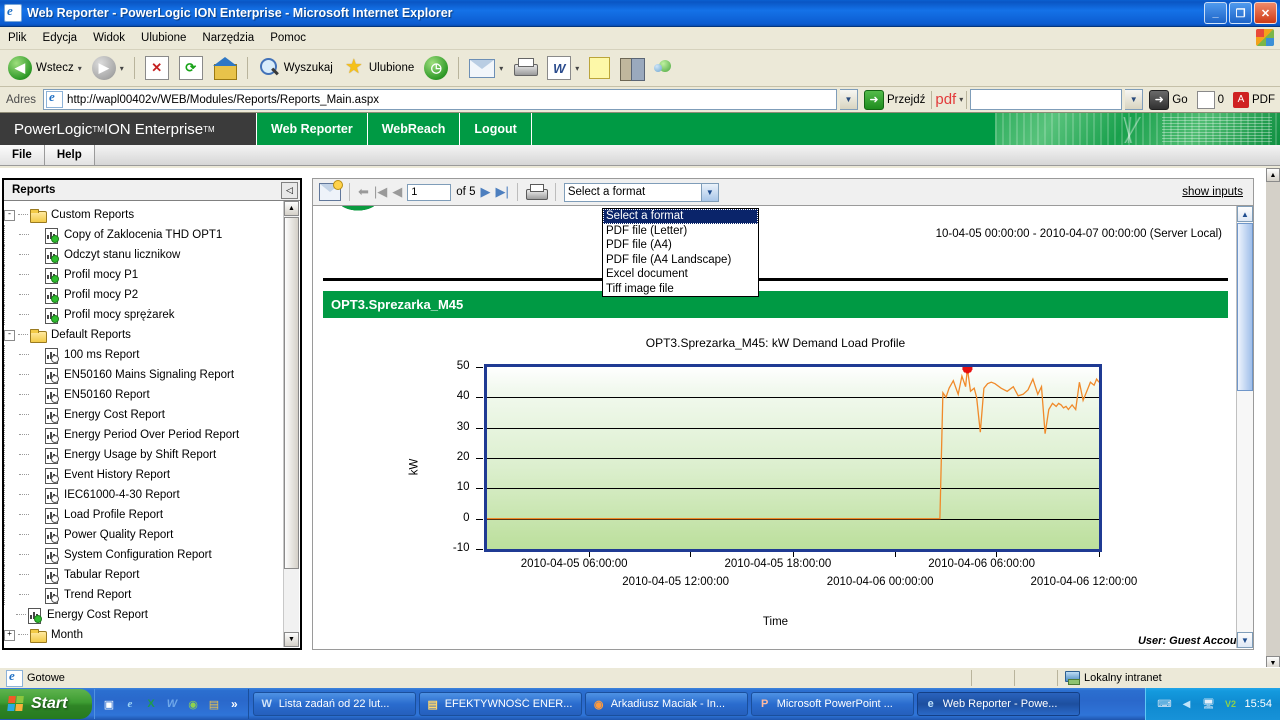  What do you see at coordinates (536, 192) in the screenshot?
I see `print-report-icon` at bounding box center [536, 192].